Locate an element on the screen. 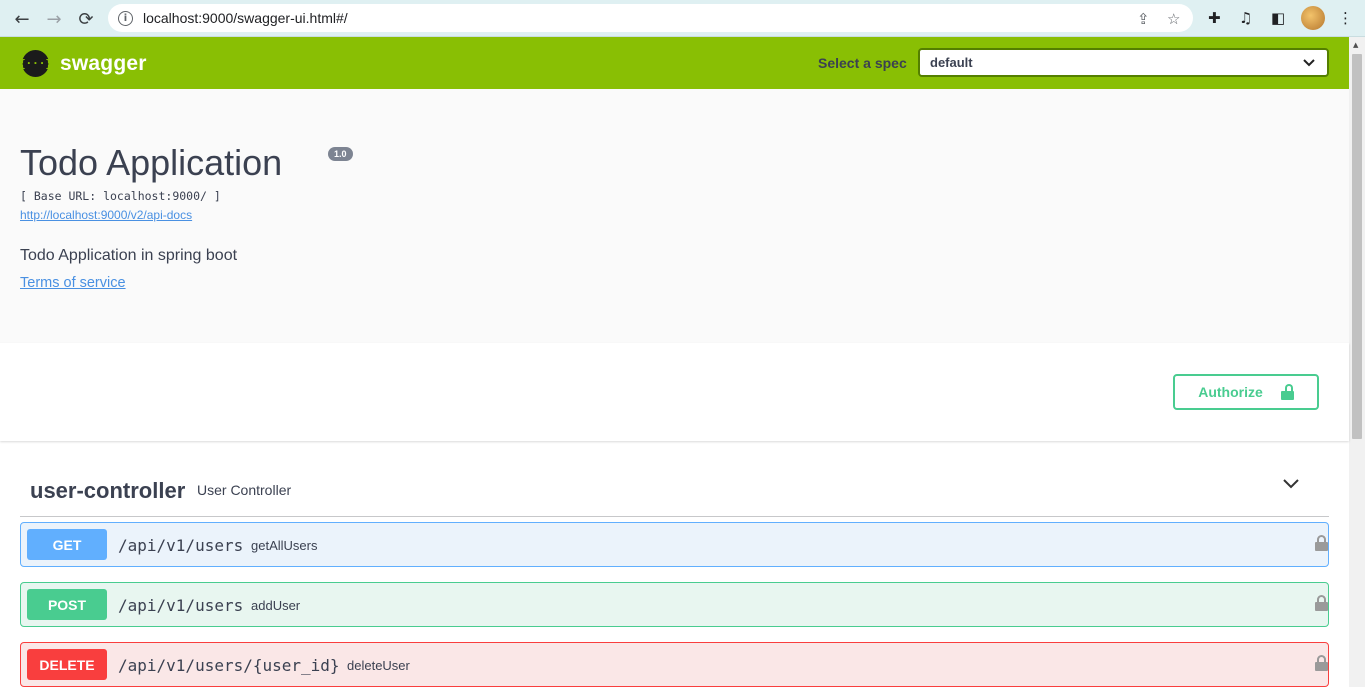 Image resolution: width=1365 pixels, height=687 pixels. profile-avatar is located at coordinates (1313, 18).